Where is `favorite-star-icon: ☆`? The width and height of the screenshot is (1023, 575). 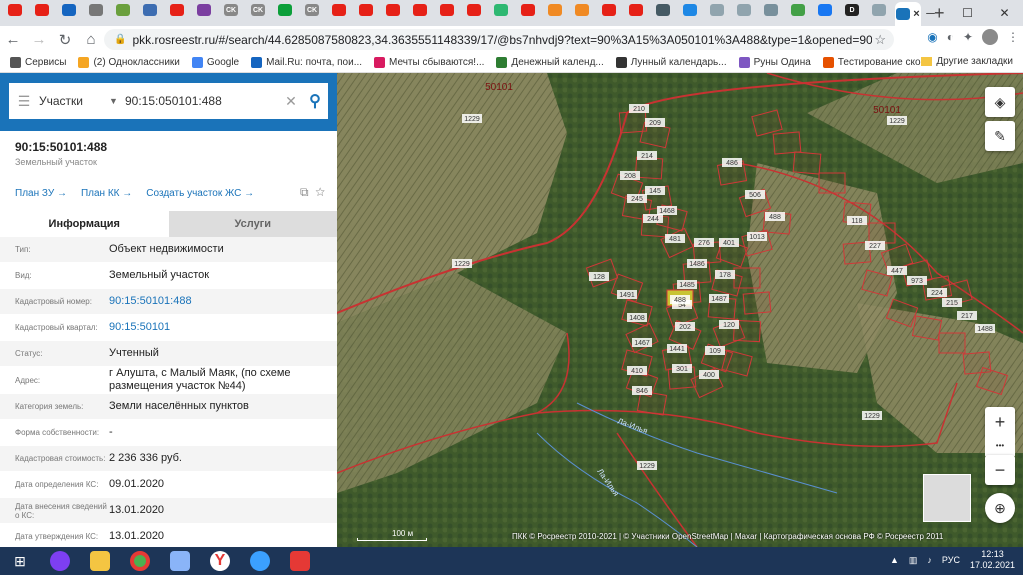 favorite-star-icon: ☆ is located at coordinates (320, 192).